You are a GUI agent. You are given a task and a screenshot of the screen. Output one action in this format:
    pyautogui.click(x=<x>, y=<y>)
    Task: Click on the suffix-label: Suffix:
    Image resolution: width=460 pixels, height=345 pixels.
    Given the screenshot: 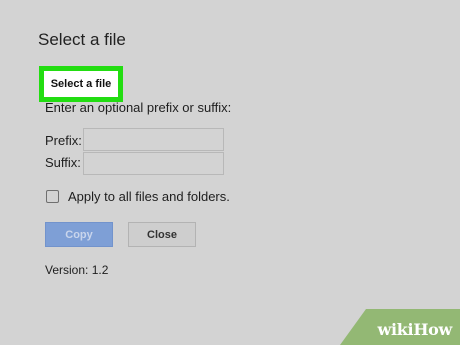 What is the action you would take?
    pyautogui.click(x=63, y=162)
    